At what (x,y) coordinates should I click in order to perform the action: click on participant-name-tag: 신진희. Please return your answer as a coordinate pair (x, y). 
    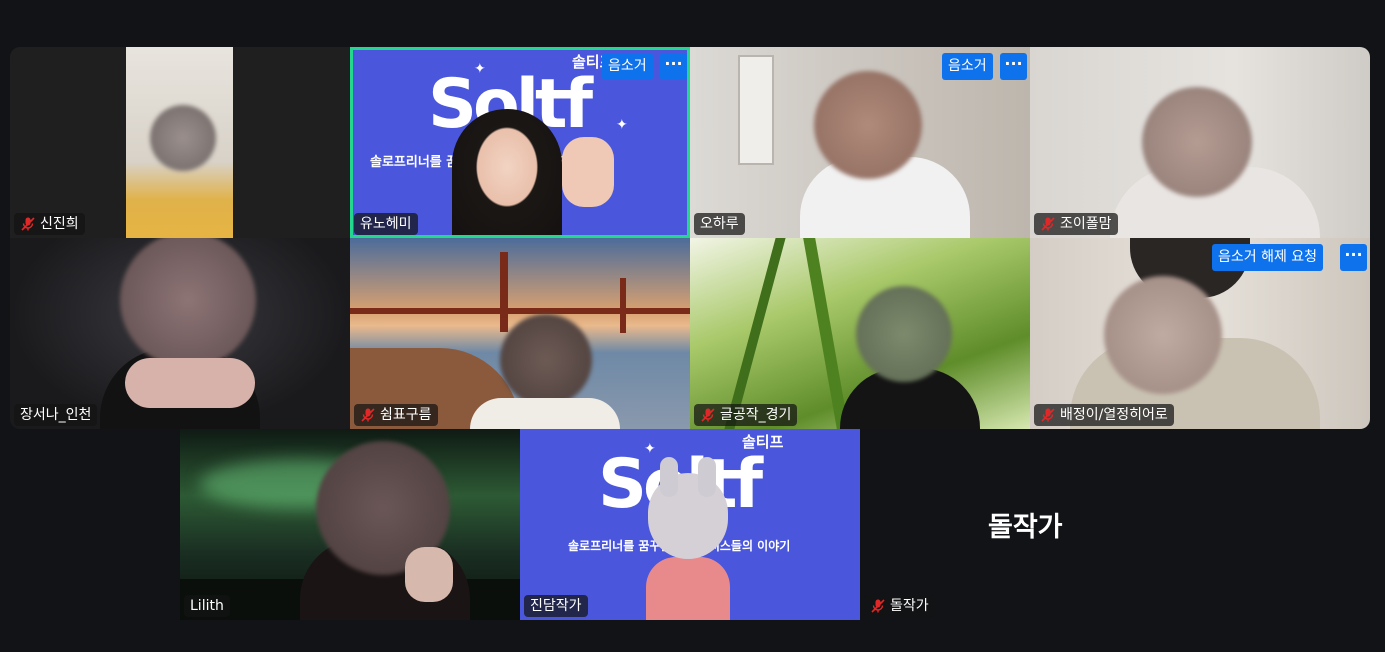
    Looking at the image, I should click on (49, 224).